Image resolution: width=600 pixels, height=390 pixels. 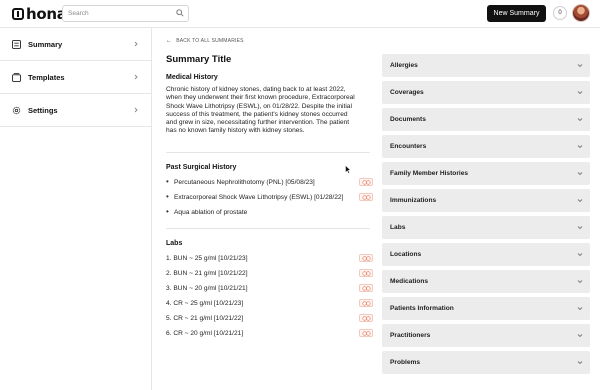 What do you see at coordinates (486, 92) in the screenshot?
I see `accordion-coverages: Coverages` at bounding box center [486, 92].